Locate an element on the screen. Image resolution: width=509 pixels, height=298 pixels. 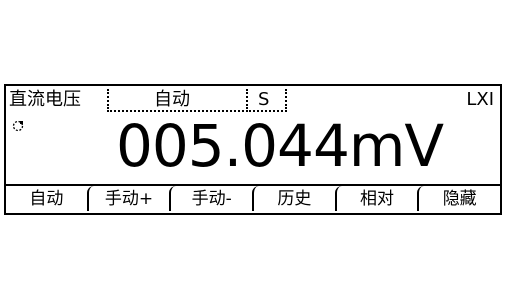
main-reading: 005.044mV is located at coordinates (280, 146).